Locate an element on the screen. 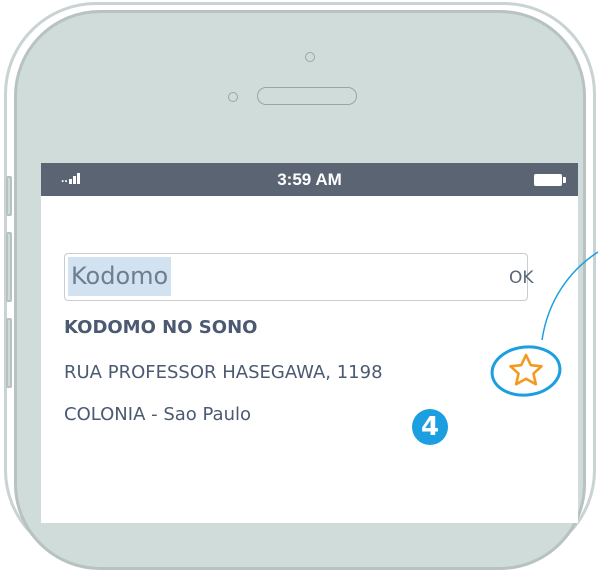 The height and width of the screenshot is (570, 600). result-city: COLONIA - Sao Paulo is located at coordinates (158, 414).